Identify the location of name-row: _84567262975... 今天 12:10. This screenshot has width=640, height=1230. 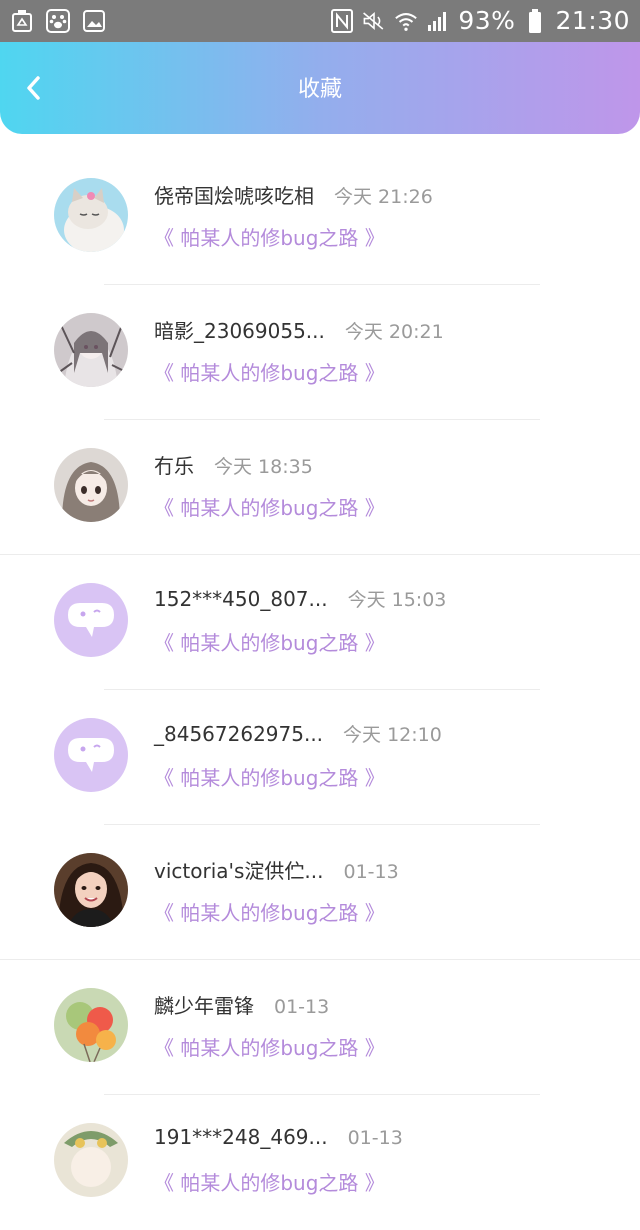
(298, 733).